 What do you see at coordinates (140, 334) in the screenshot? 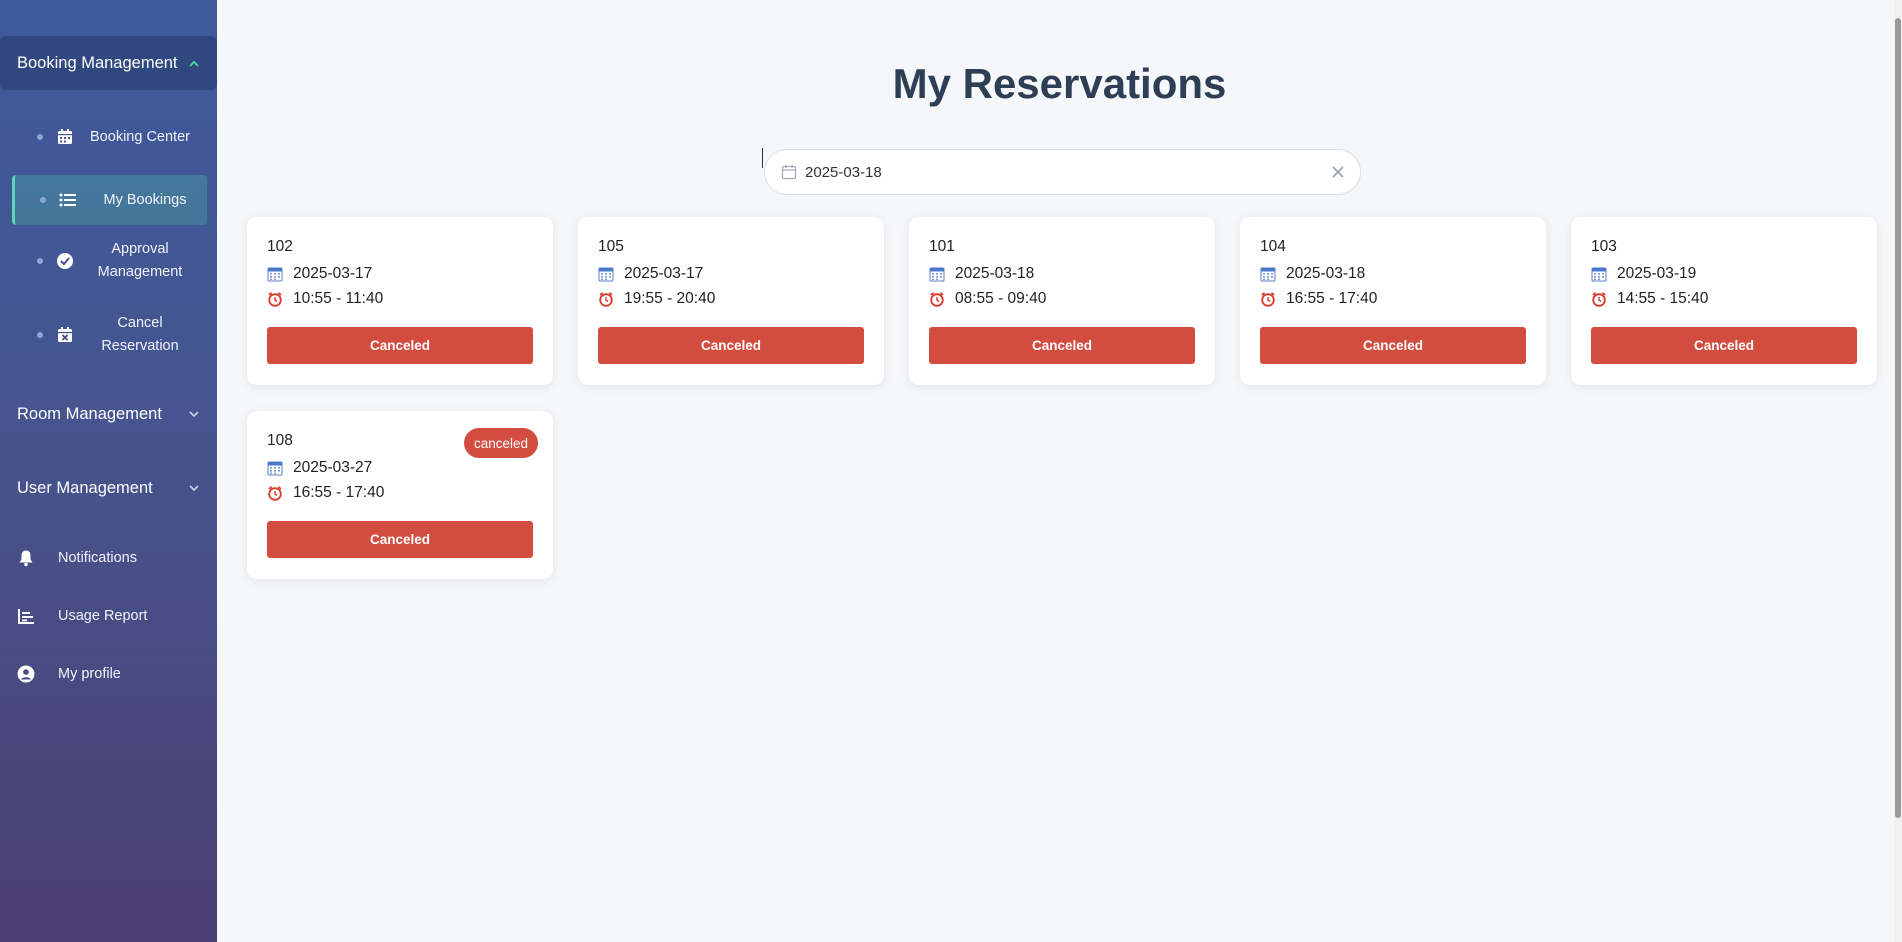
I see `sidebar-item-label: Cancel Reservation` at bounding box center [140, 334].